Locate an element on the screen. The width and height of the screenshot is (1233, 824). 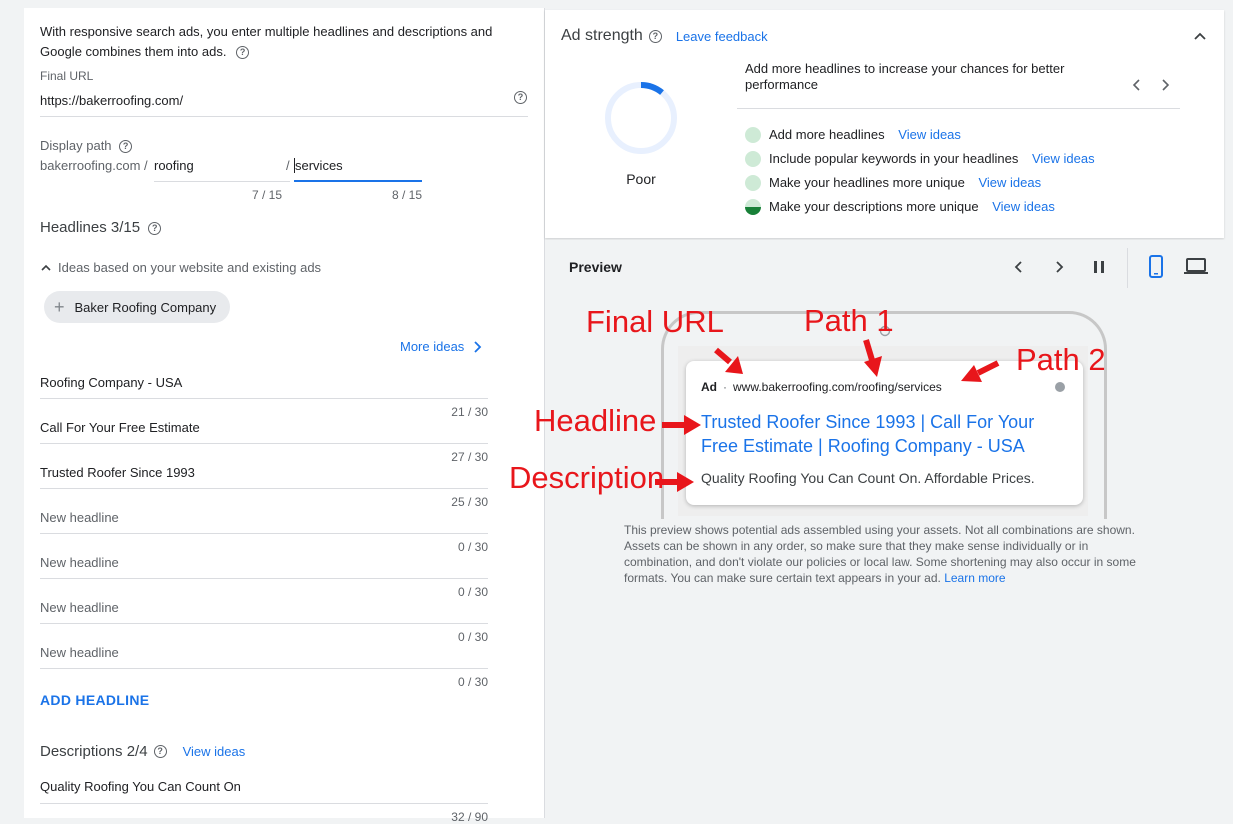
annotation-path-1: Path 1 is located at coordinates (849, 320).